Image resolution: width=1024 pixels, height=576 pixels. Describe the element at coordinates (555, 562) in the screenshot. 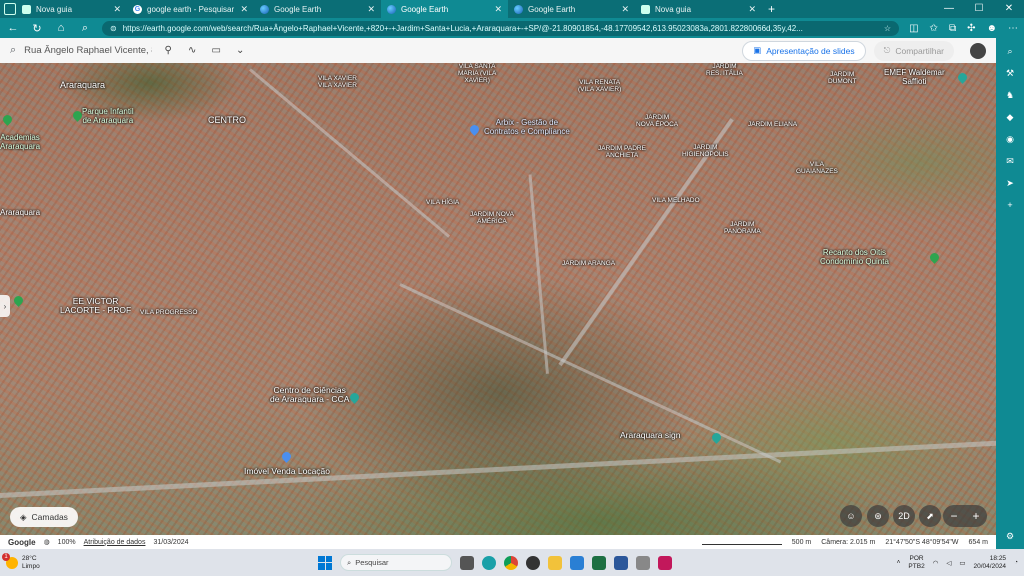

I see `file-explorer-icon` at that location.